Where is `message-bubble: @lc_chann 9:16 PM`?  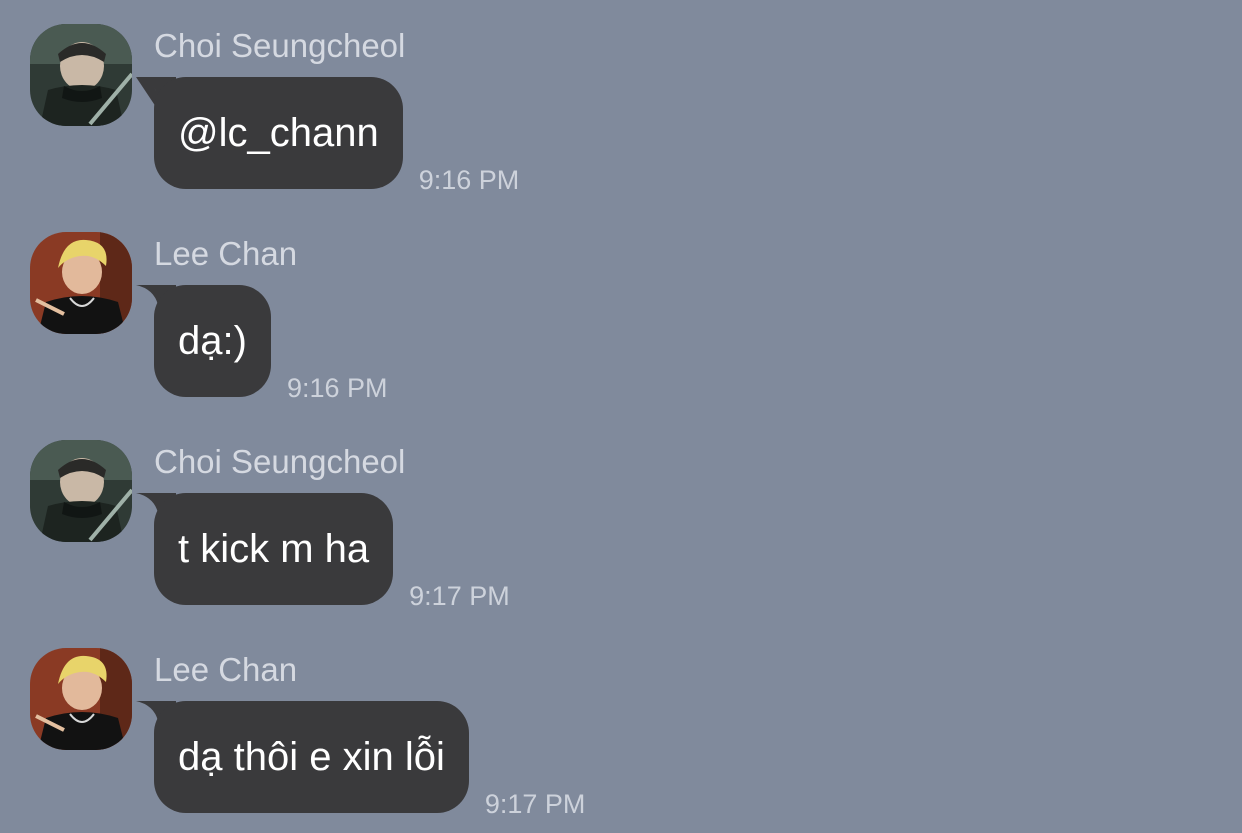
message-bubble: @lc_chann 9:16 PM is located at coordinates (336, 136).